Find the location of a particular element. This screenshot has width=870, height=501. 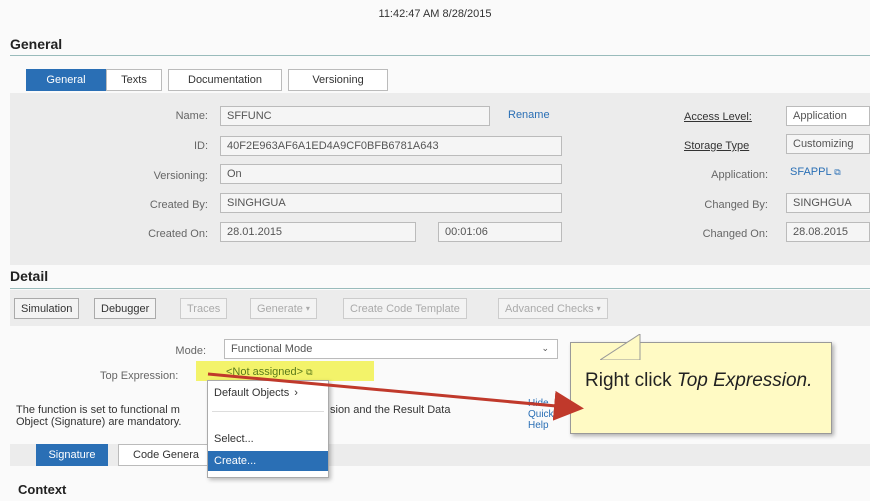

arrow-line is located at coordinates (395, 396).